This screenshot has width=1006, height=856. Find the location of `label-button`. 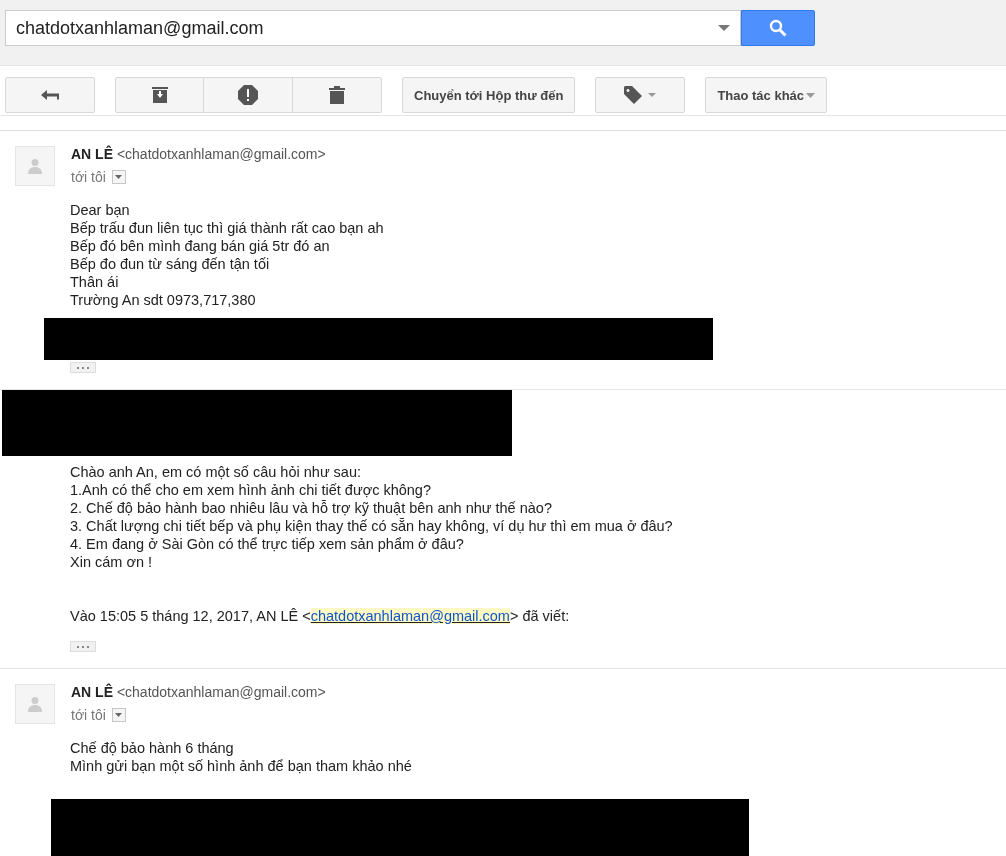

label-button is located at coordinates (640, 95).